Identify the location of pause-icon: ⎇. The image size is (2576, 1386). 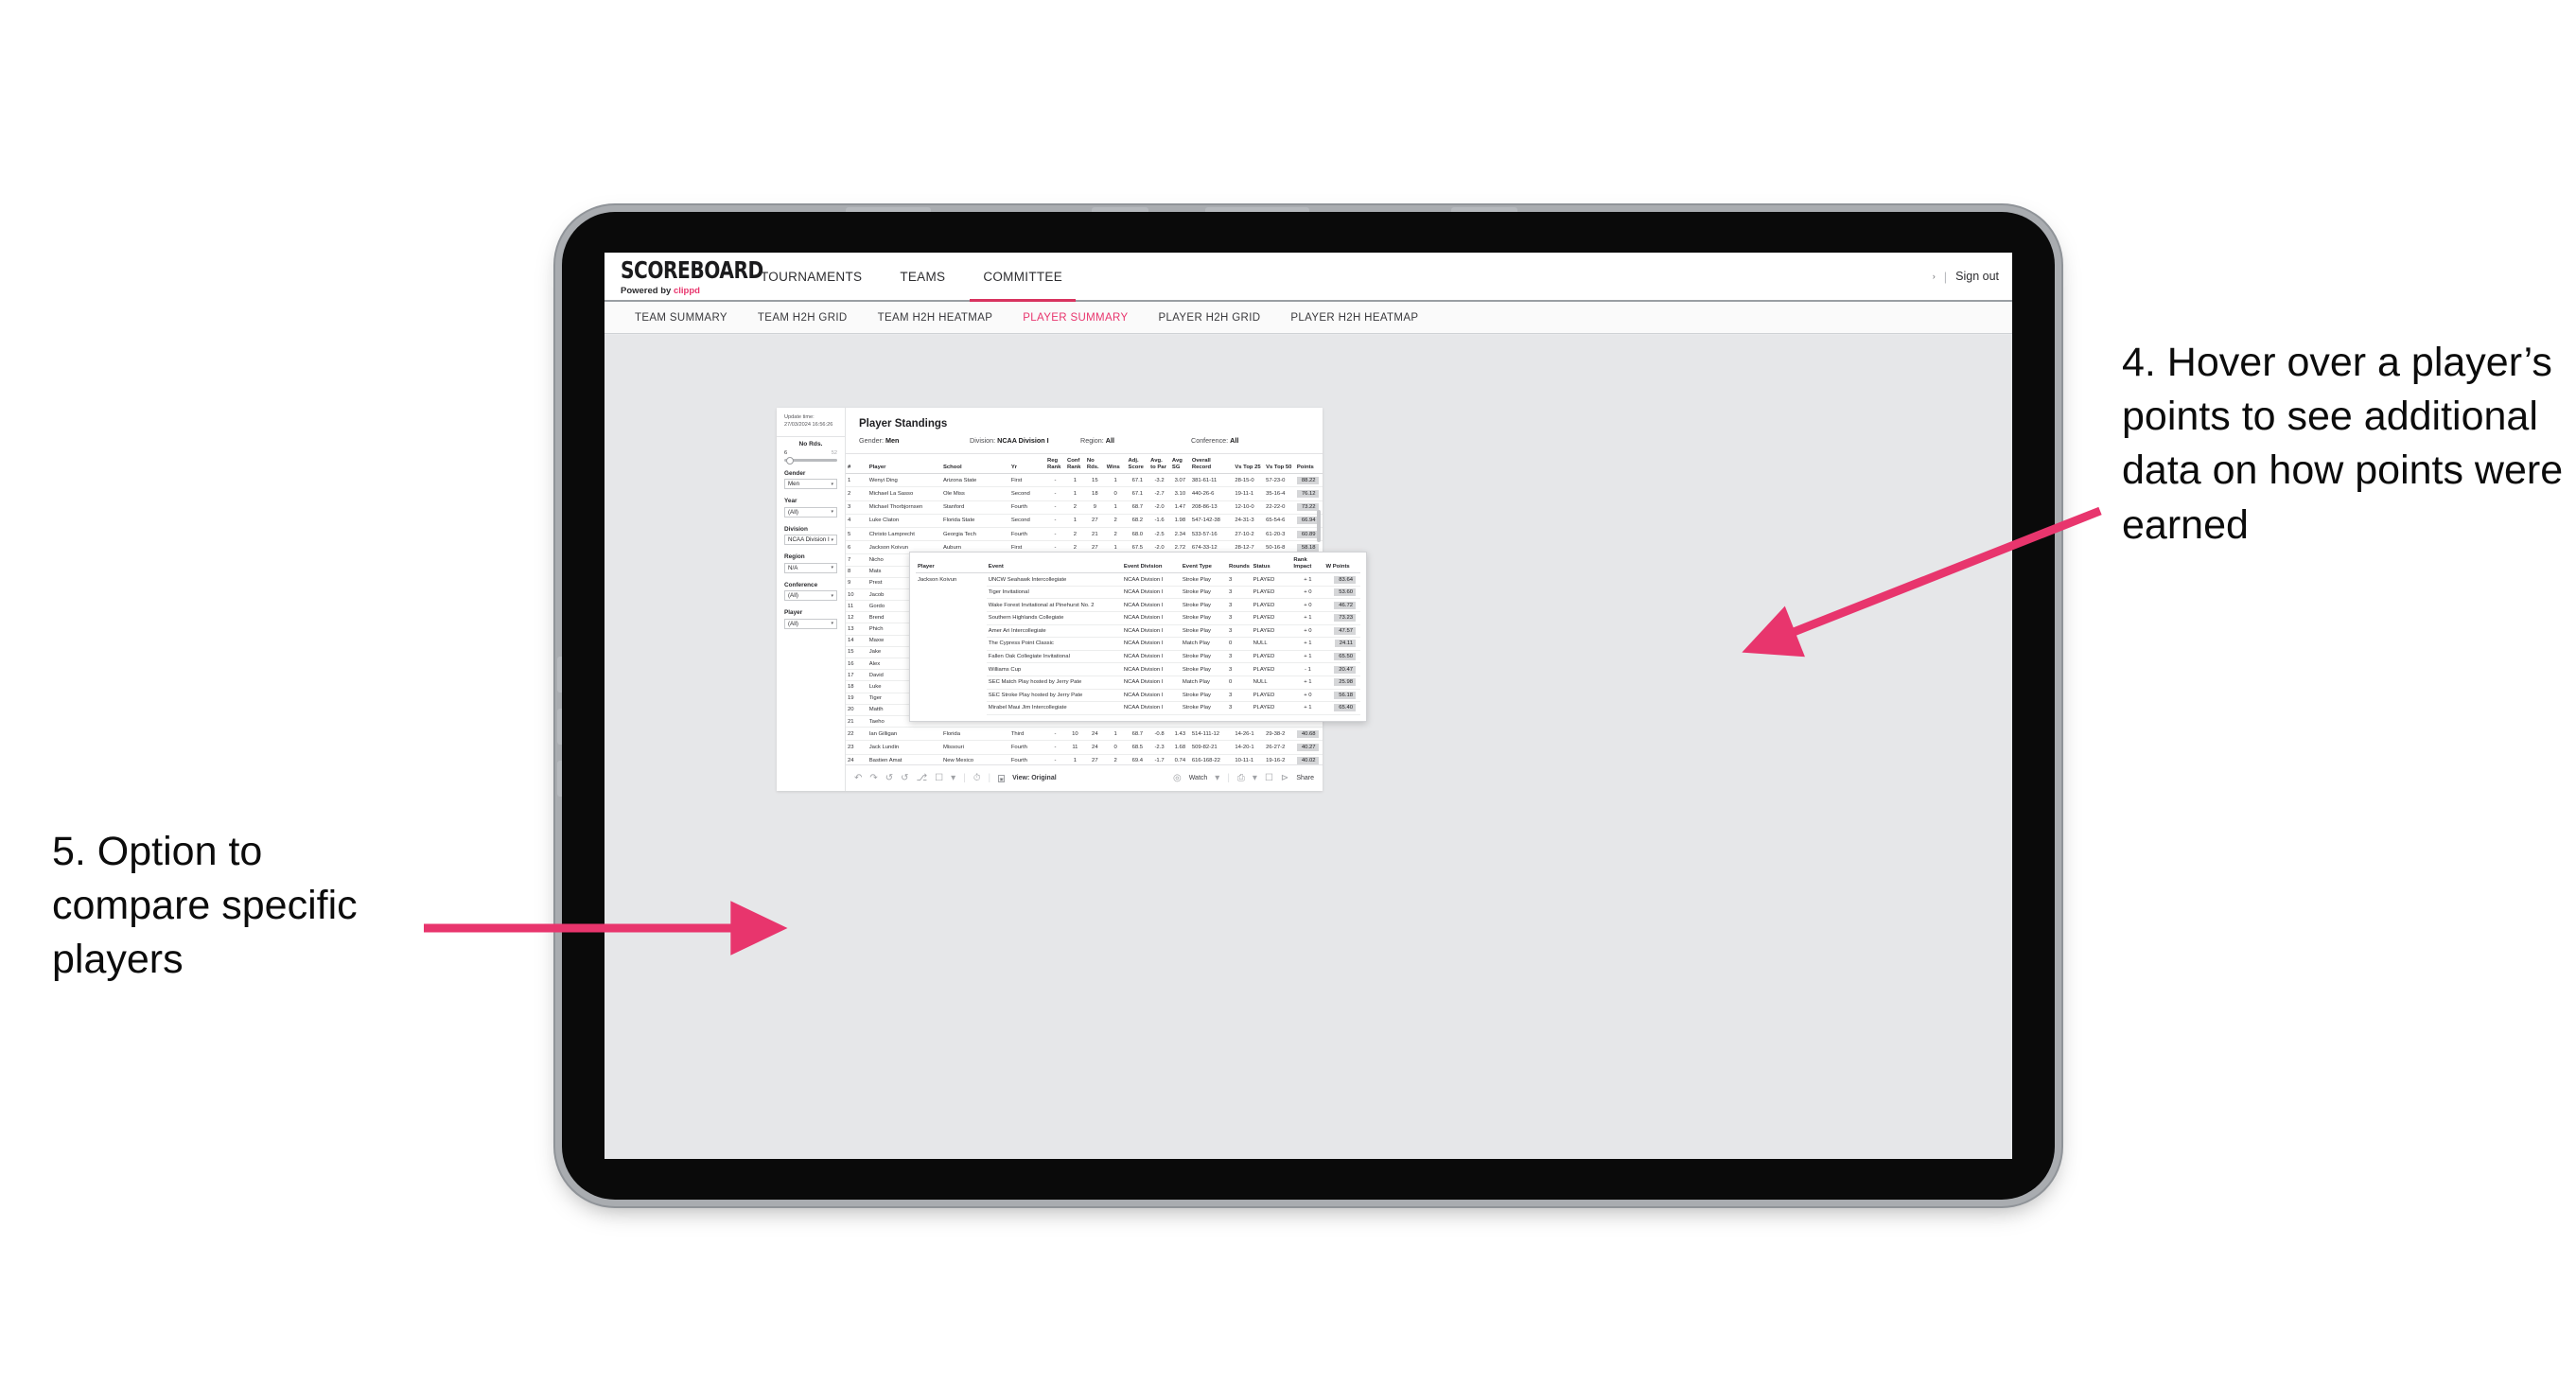
(923, 778).